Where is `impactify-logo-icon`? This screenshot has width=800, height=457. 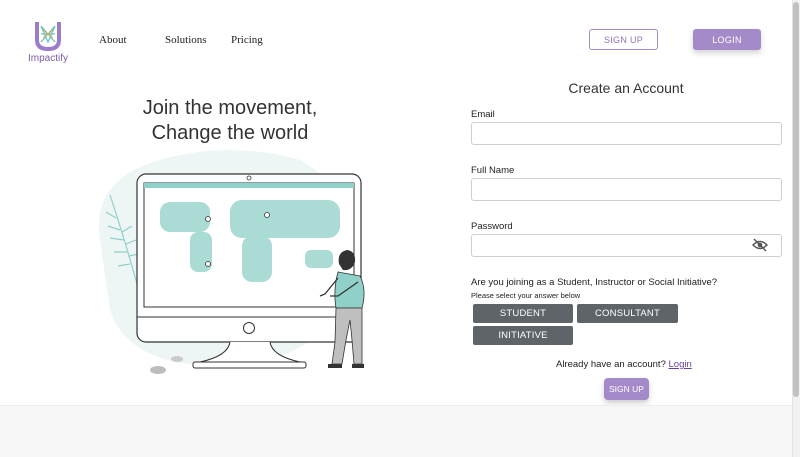
impactify-logo-icon is located at coordinates (48, 37).